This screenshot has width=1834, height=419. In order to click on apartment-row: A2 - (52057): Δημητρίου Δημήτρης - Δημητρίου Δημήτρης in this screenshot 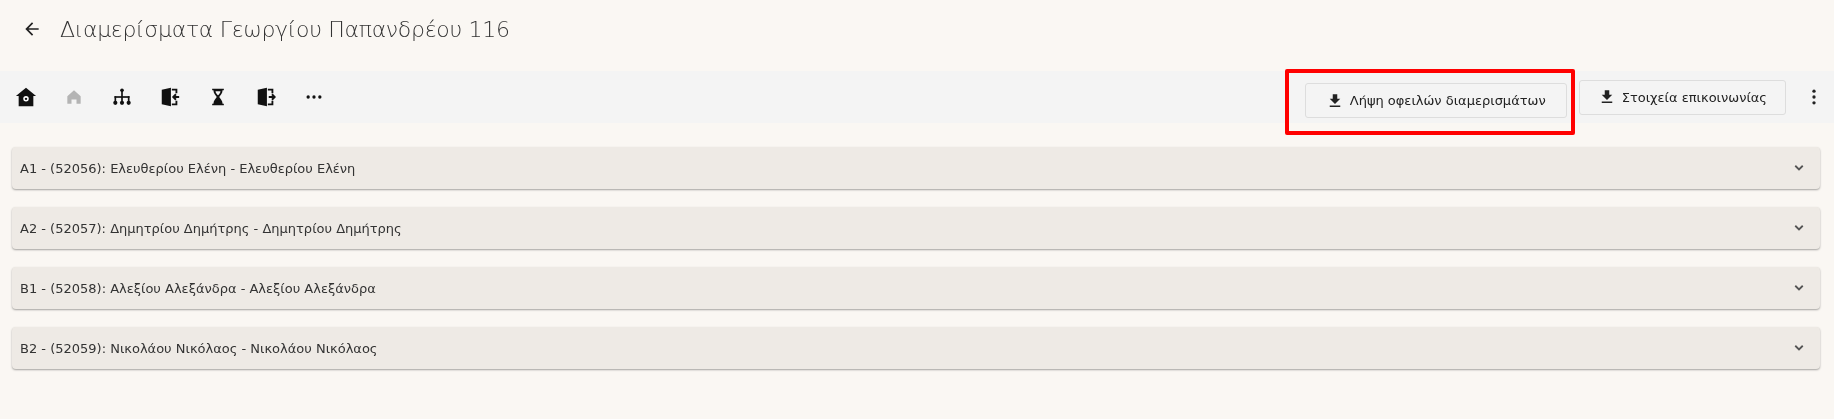, I will do `click(916, 228)`.